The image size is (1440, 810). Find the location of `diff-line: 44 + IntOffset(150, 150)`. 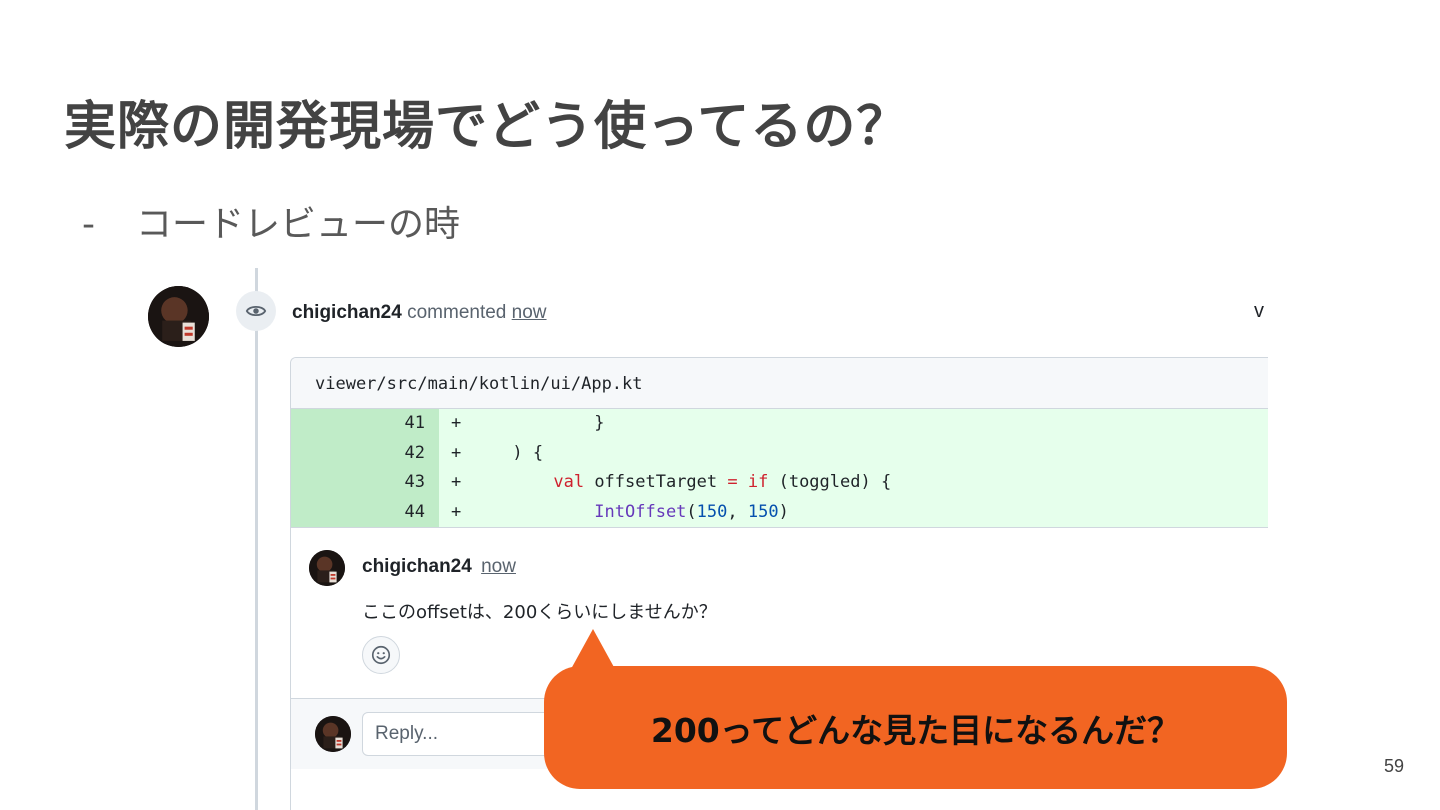

diff-line: 44 + IntOffset(150, 150) is located at coordinates (779, 512).